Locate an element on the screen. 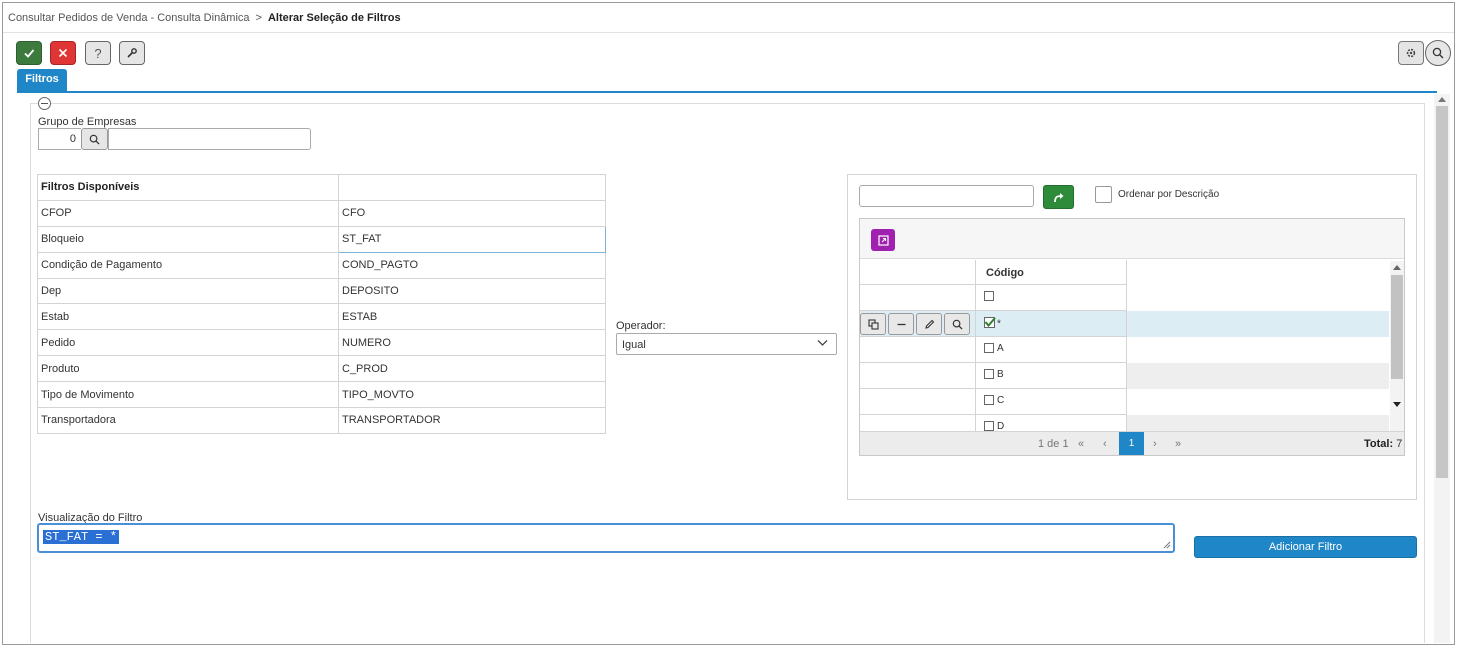  edit-row-button is located at coordinates (929, 324).